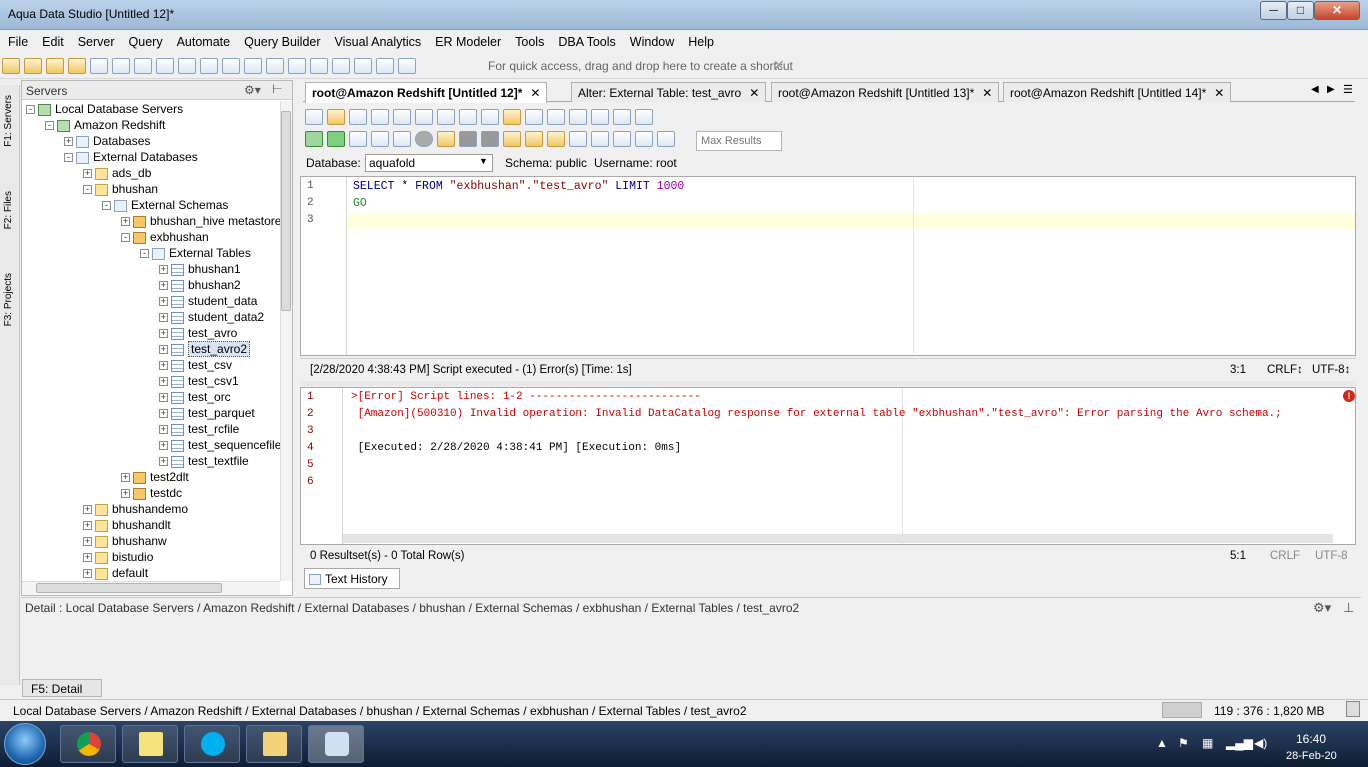 The width and height of the screenshot is (1368, 767). Describe the element at coordinates (402, 139) in the screenshot. I see `execute-grid-icon` at that location.